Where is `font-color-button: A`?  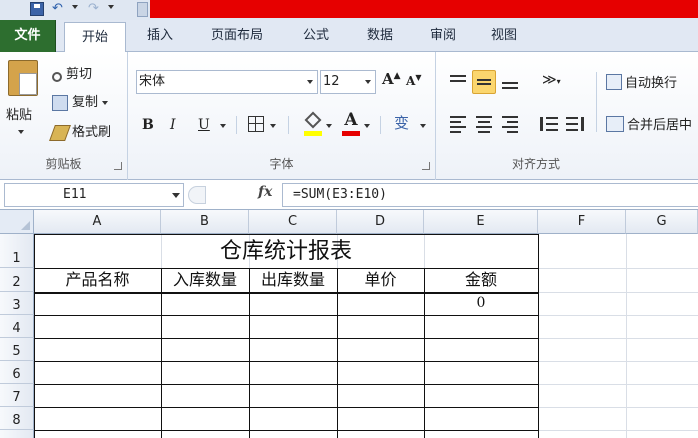 font-color-button: A is located at coordinates (351, 123).